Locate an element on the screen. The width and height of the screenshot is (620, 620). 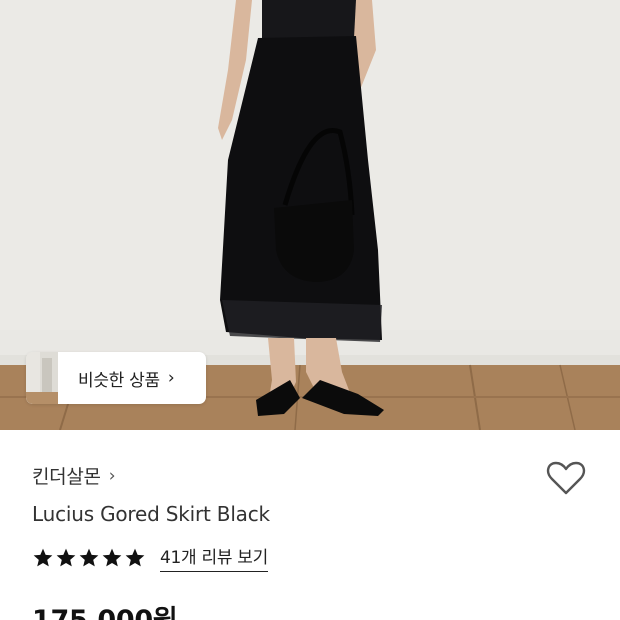
similar-products-button: 비슷한 상품 › is located at coordinates (116, 378).